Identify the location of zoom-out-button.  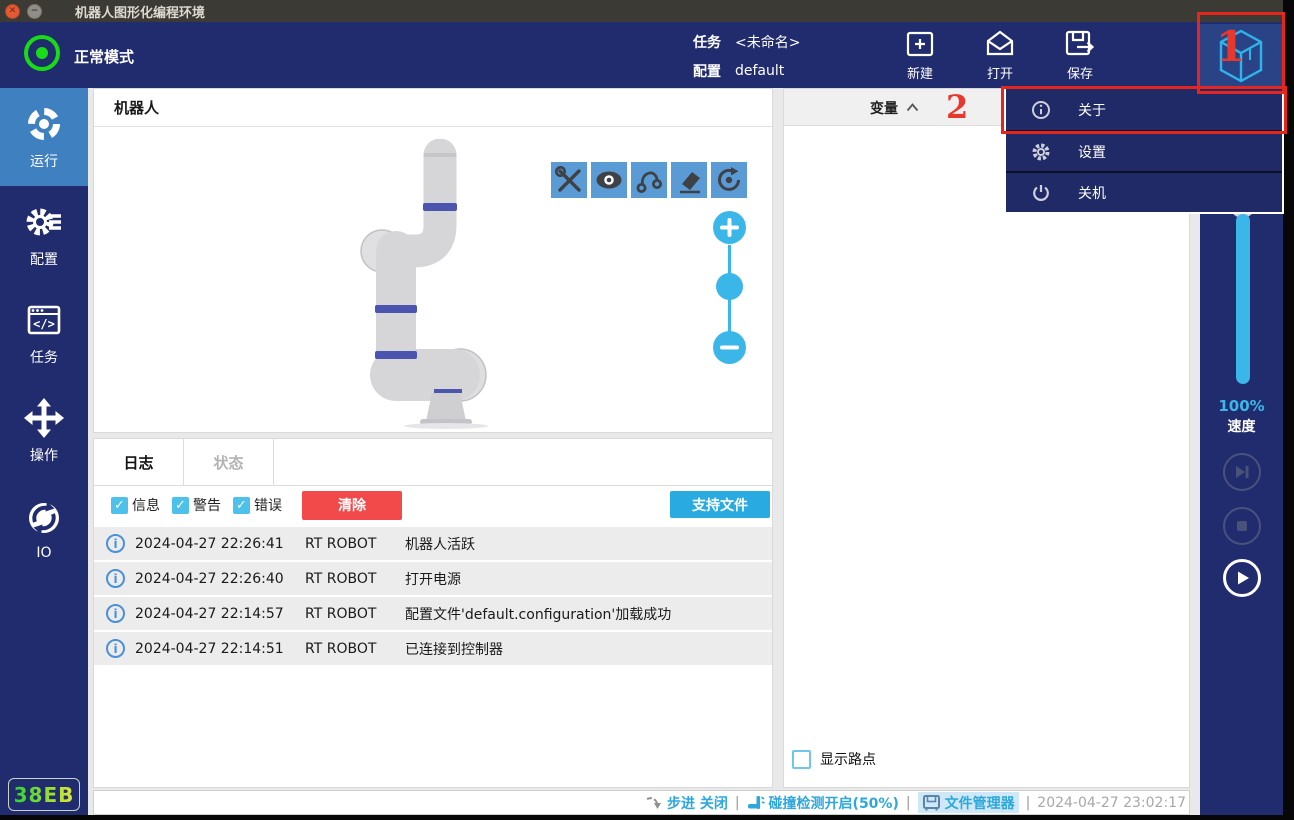
(729, 347).